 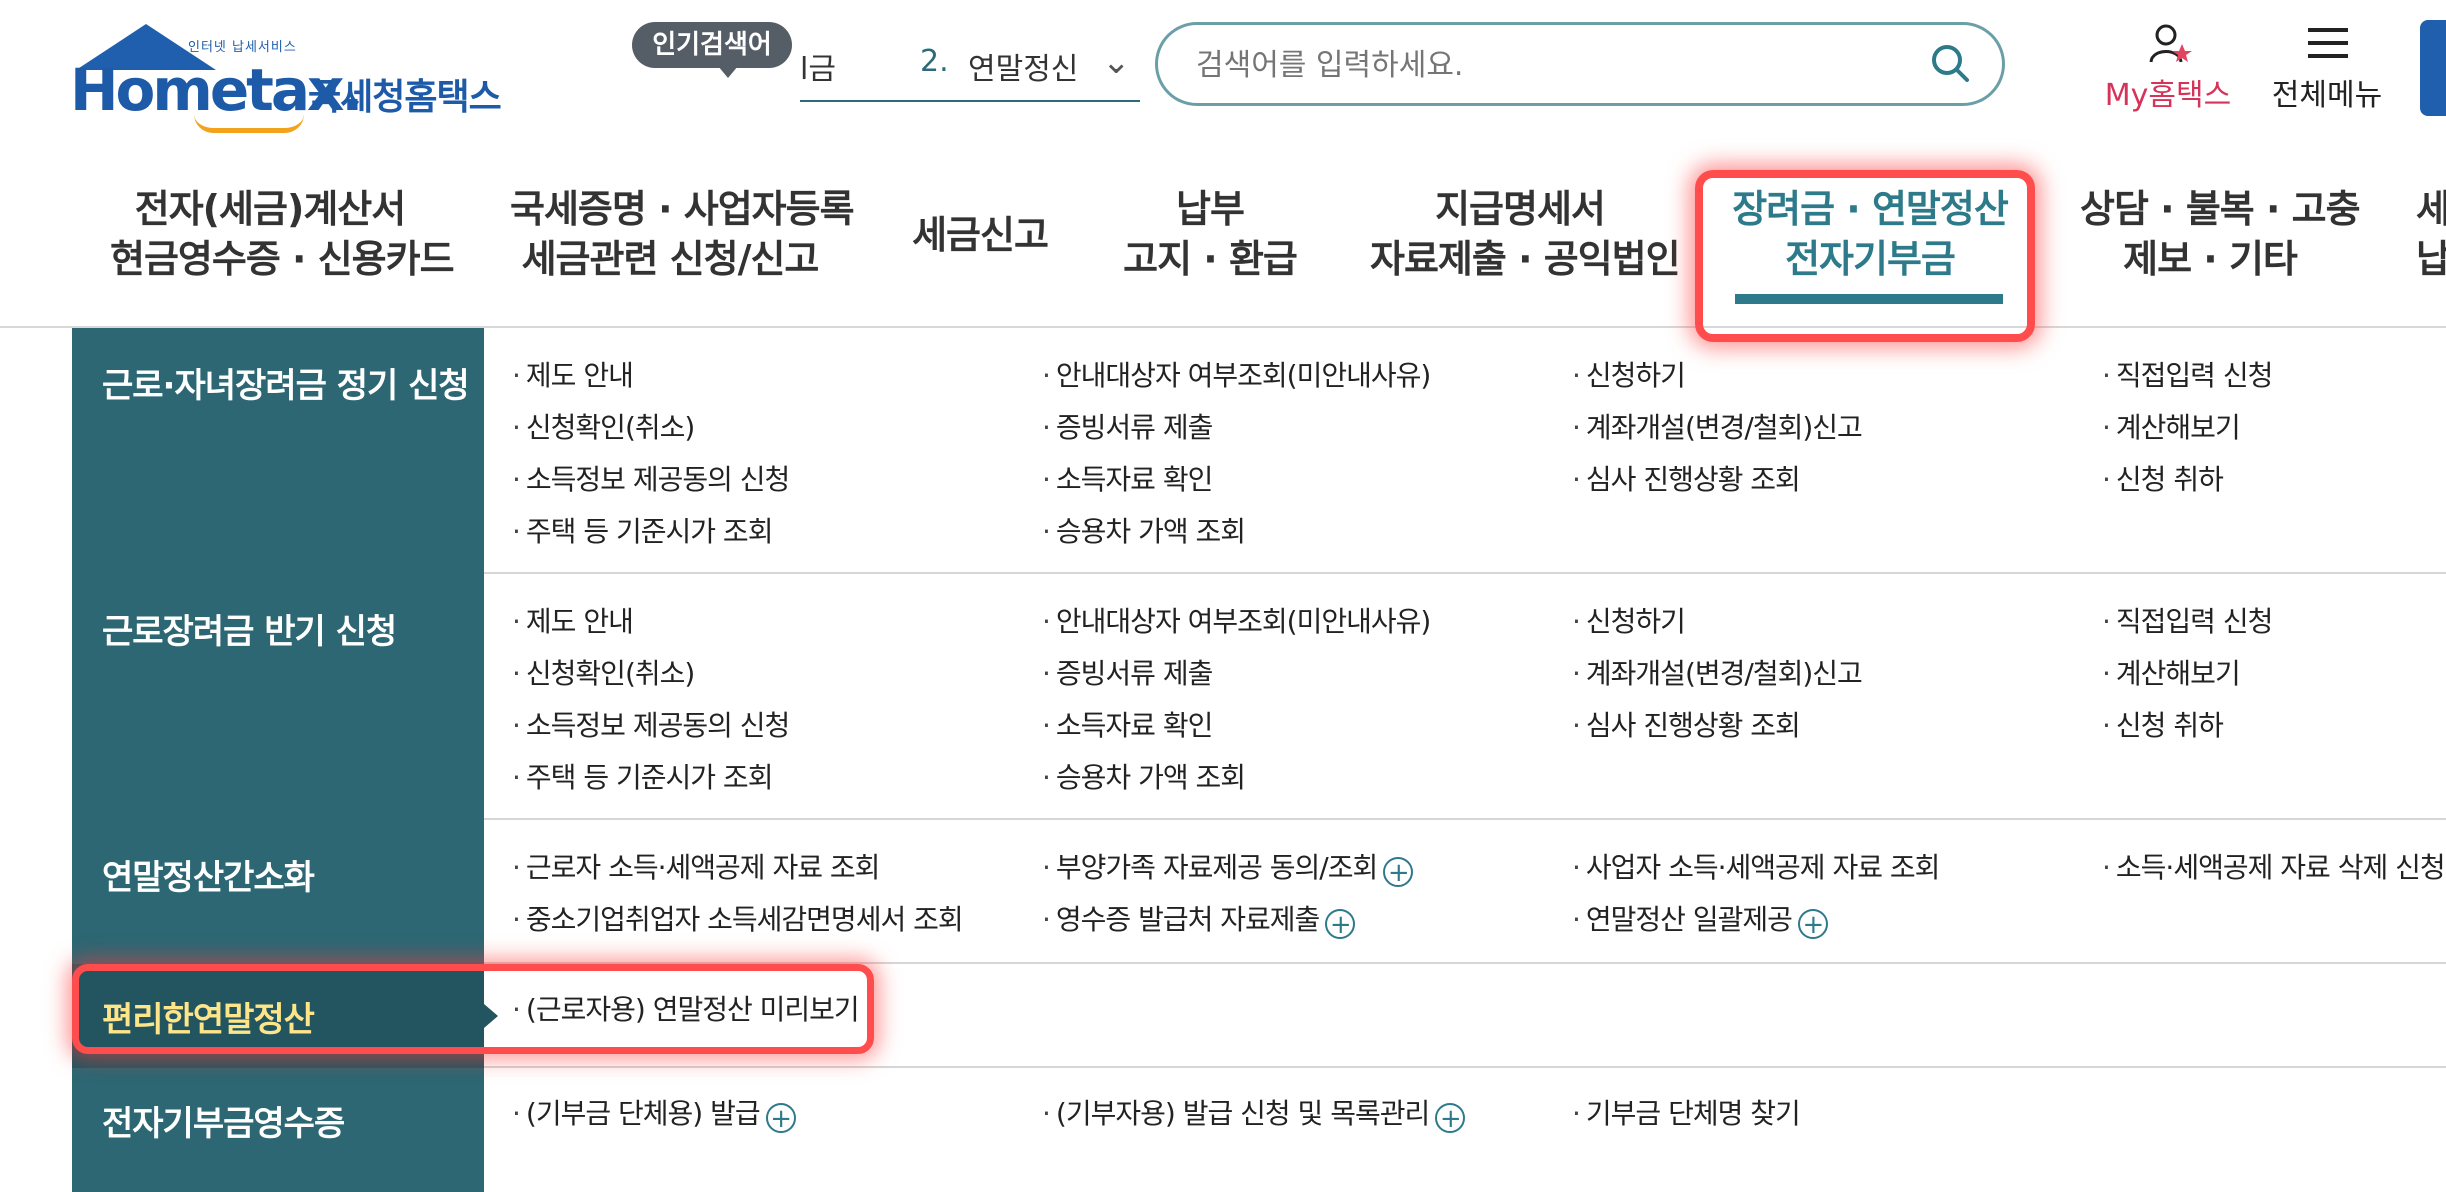 I want to click on my-hometax-label: My홈택스, so click(x=2168, y=95).